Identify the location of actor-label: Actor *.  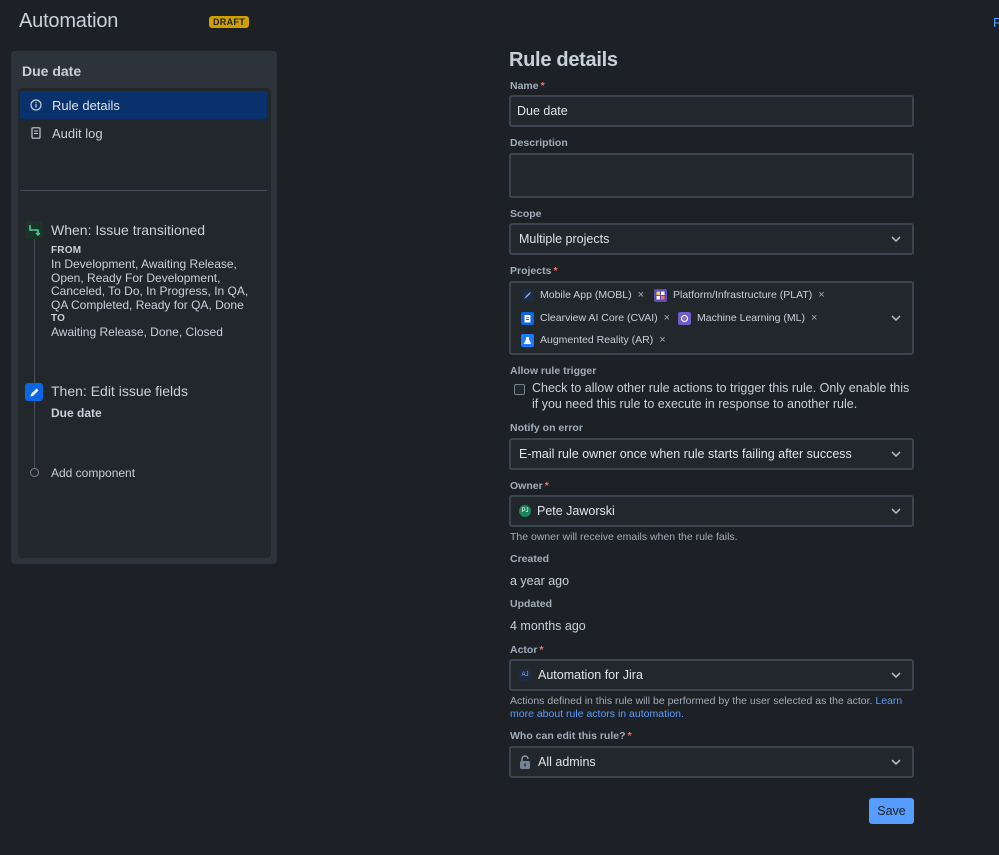
(527, 650).